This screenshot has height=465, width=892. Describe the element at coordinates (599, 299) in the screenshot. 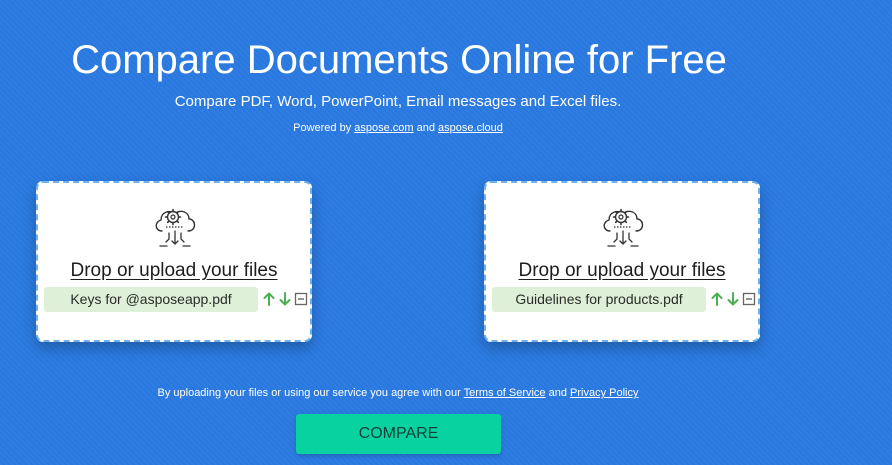

I see `uploaded-file-item: Guidelines for products.pdf` at that location.